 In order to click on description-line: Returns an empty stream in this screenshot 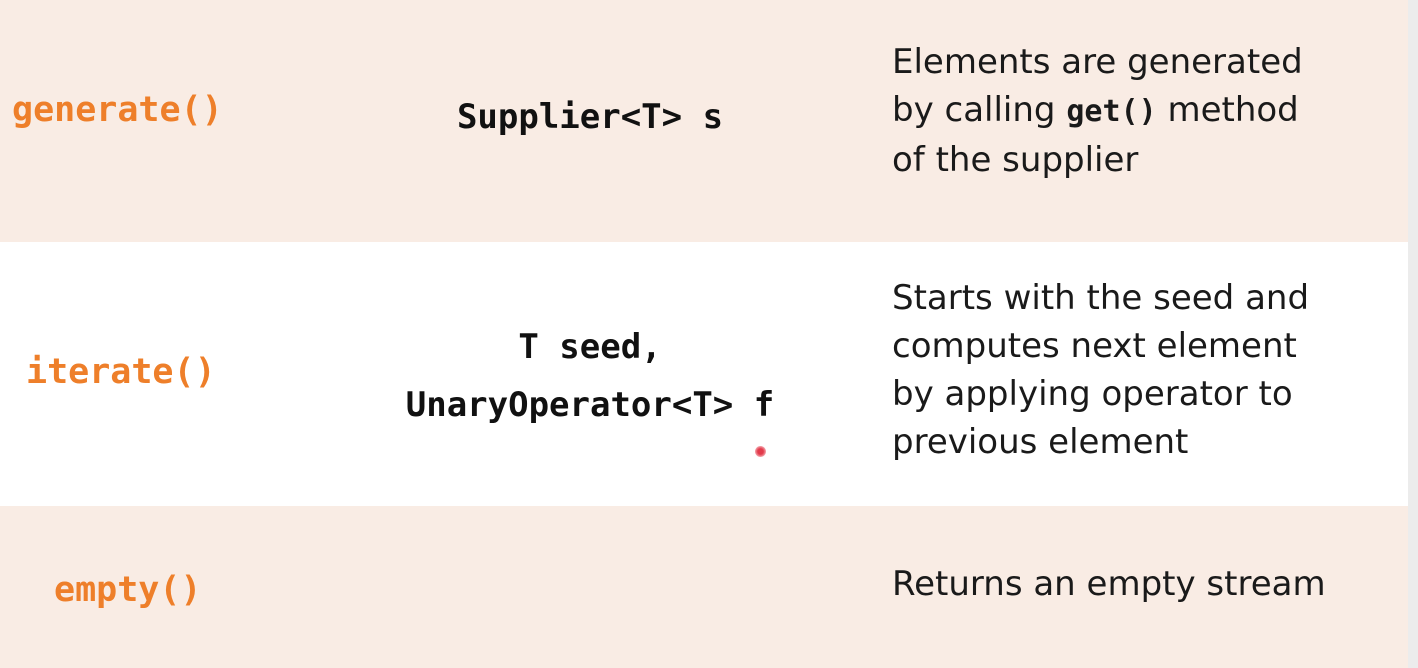, I will do `click(1109, 584)`.